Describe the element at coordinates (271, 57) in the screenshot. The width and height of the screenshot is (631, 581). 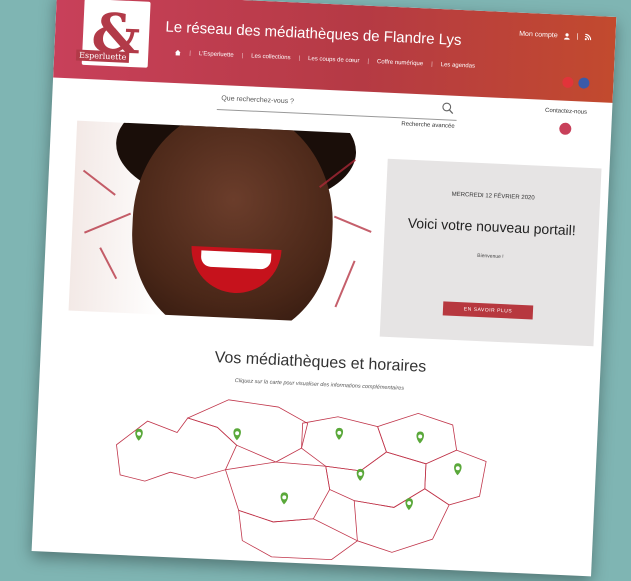
I see `nav-item-collections: Les collections` at that location.